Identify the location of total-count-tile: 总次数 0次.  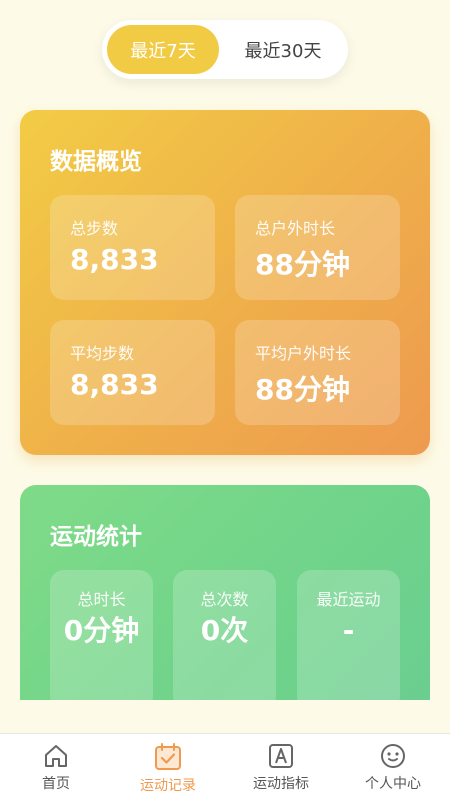
(224, 640).